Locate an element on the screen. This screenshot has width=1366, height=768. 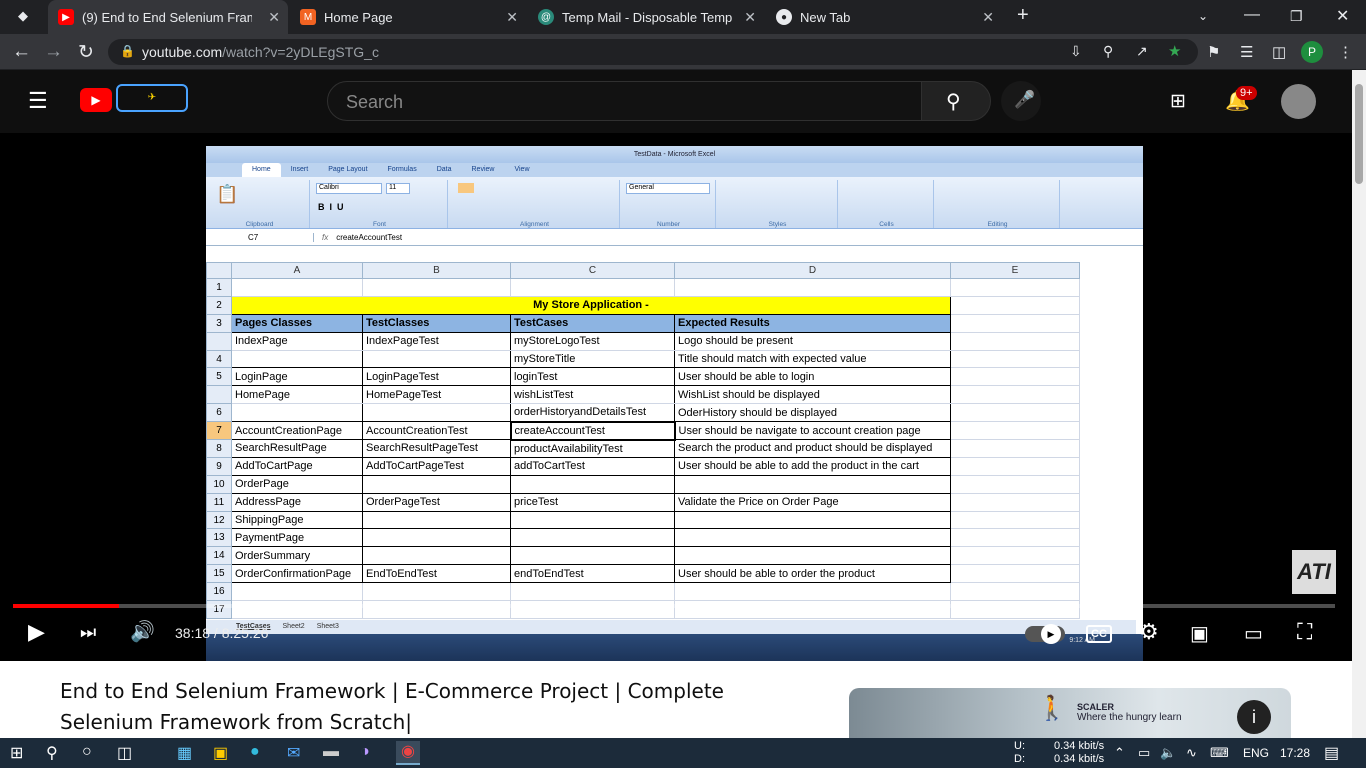
minimize-icon: — is located at coordinates (1252, 15).